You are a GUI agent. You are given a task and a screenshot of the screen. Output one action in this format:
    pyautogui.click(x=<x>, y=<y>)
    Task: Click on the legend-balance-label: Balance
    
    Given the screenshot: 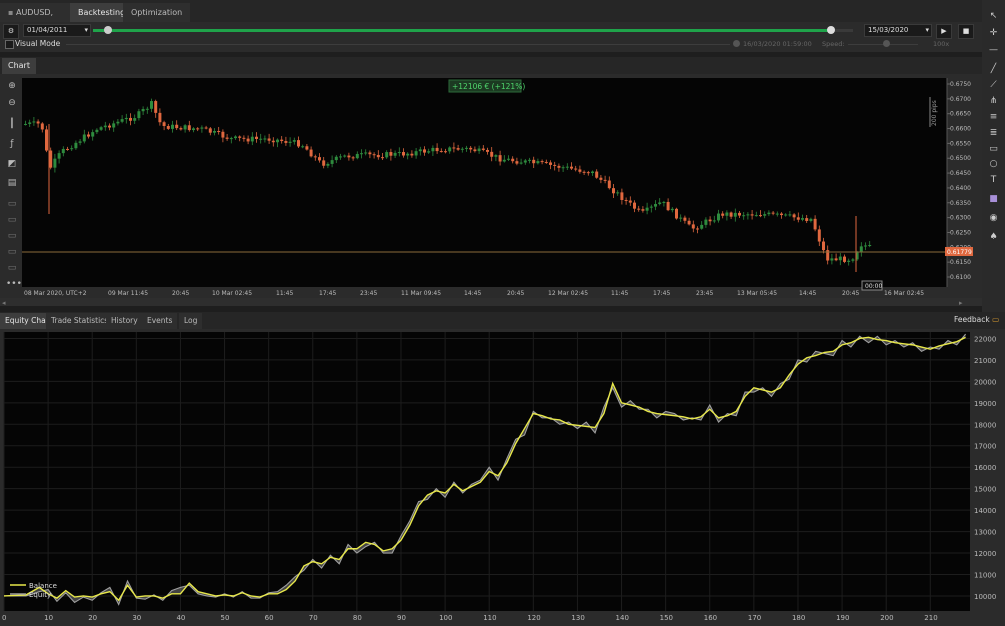 What is the action you would take?
    pyautogui.click(x=43, y=586)
    